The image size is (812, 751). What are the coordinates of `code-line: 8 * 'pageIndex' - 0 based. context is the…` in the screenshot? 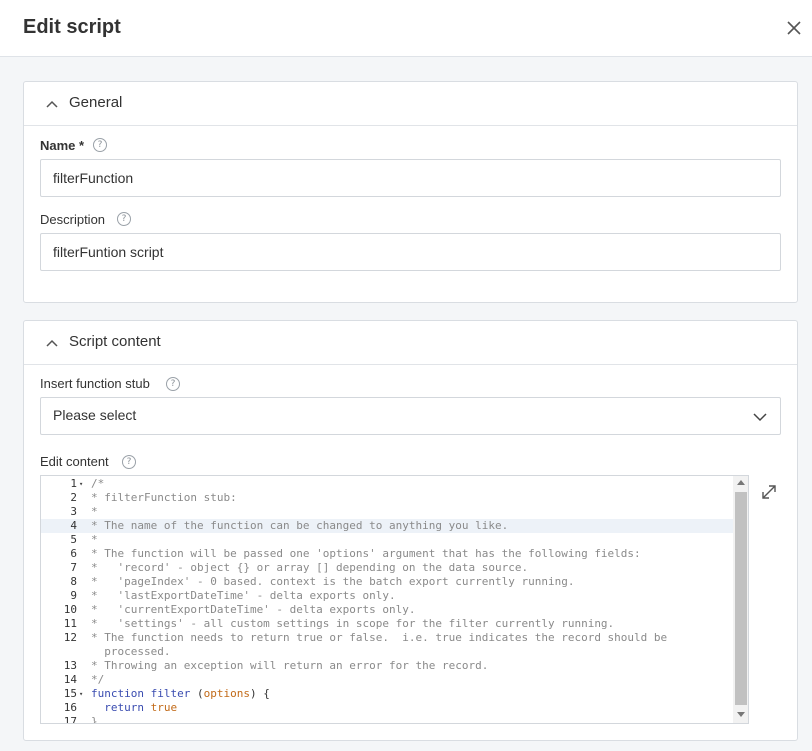 It's located at (387, 582).